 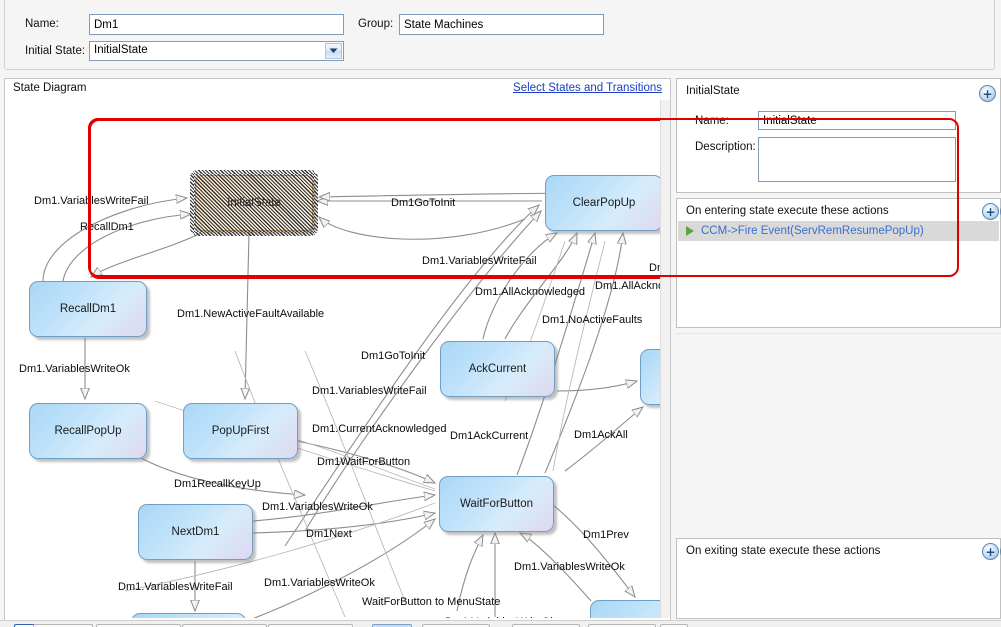 I want to click on transition-label: Dm1.NoActiveFaults, so click(x=592, y=320).